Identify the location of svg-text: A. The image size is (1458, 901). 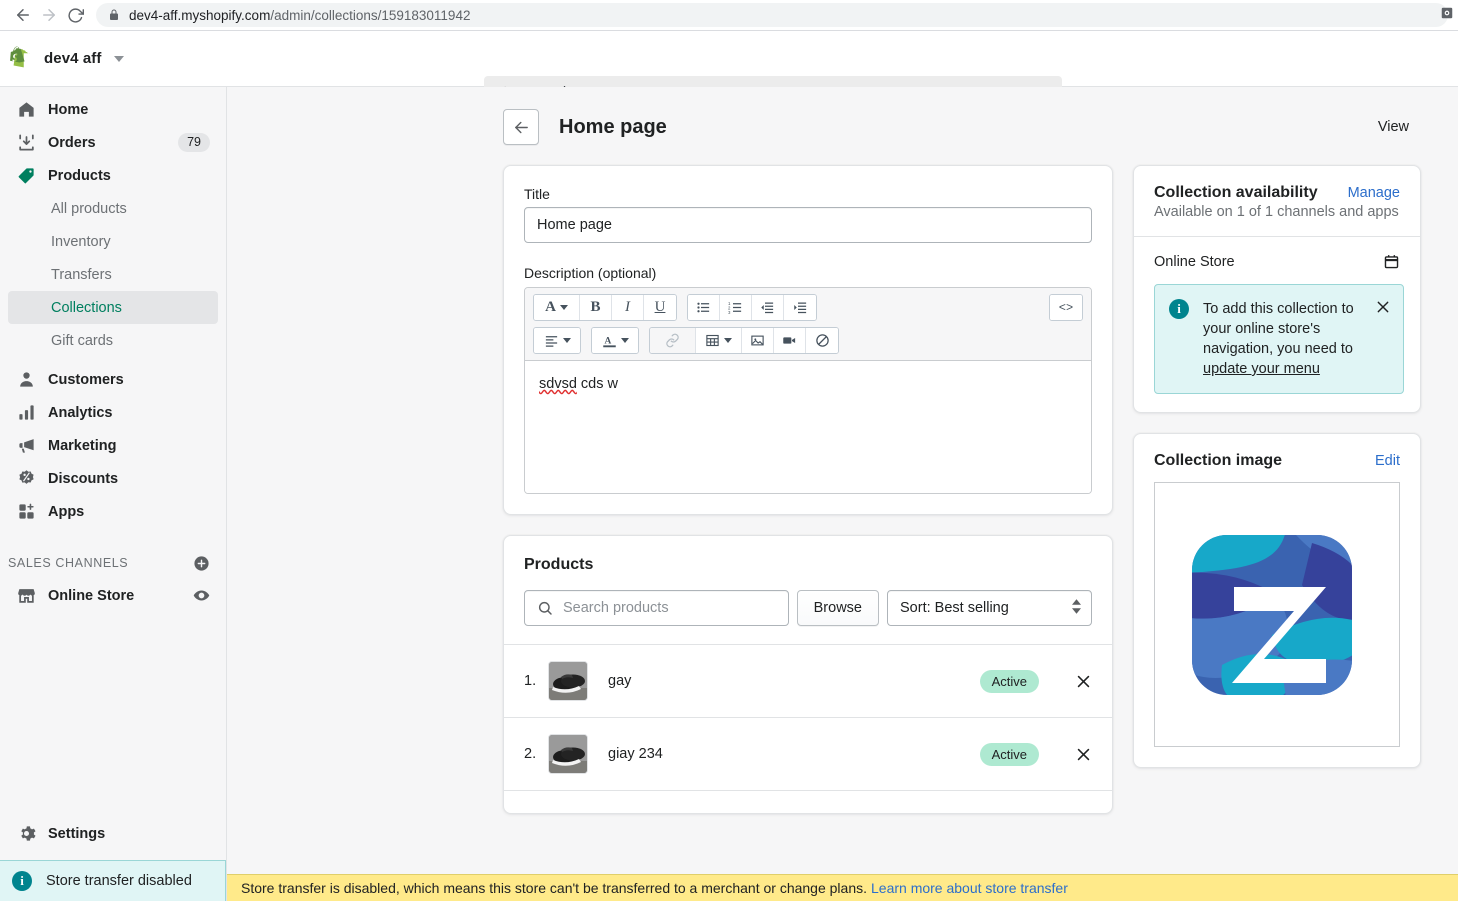
(607, 341).